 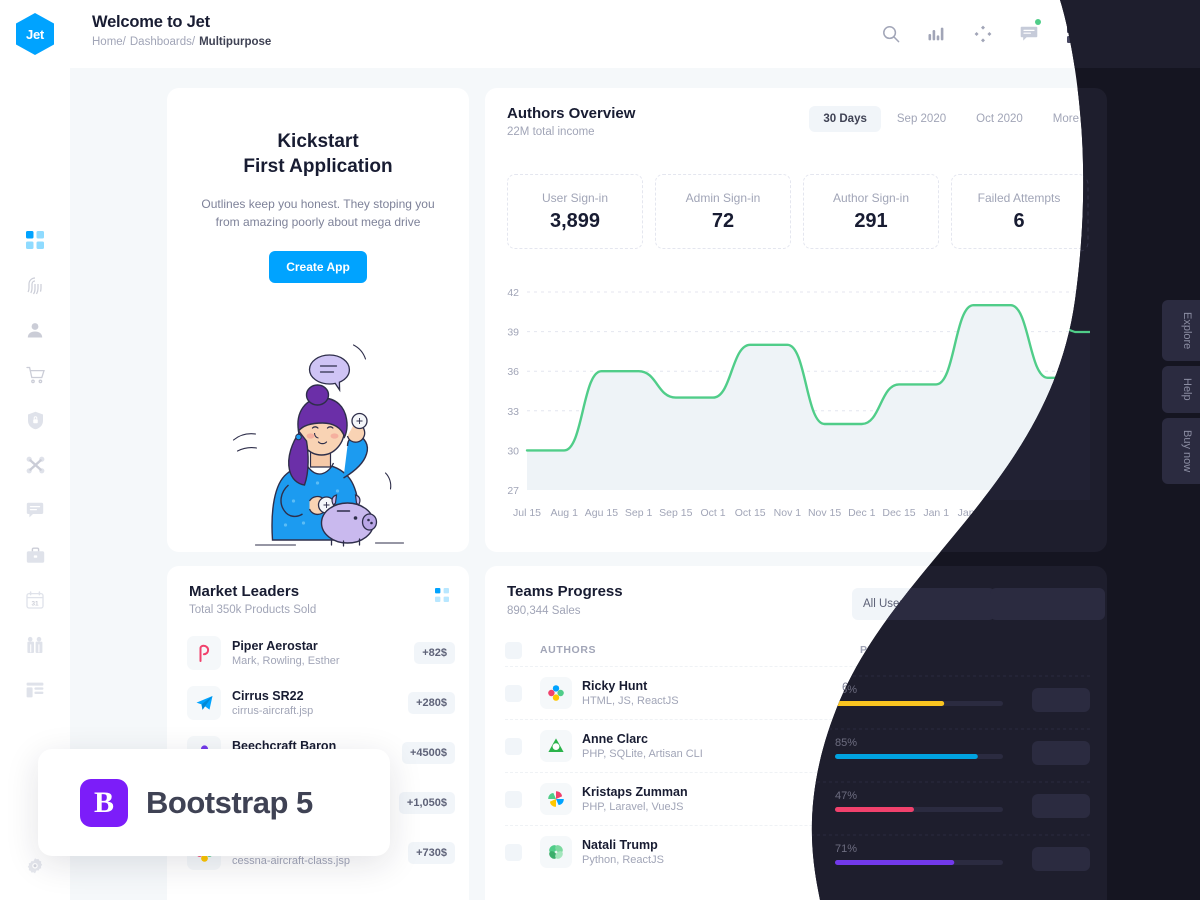 I want to click on app-grid-button, so click(x=1075, y=34).